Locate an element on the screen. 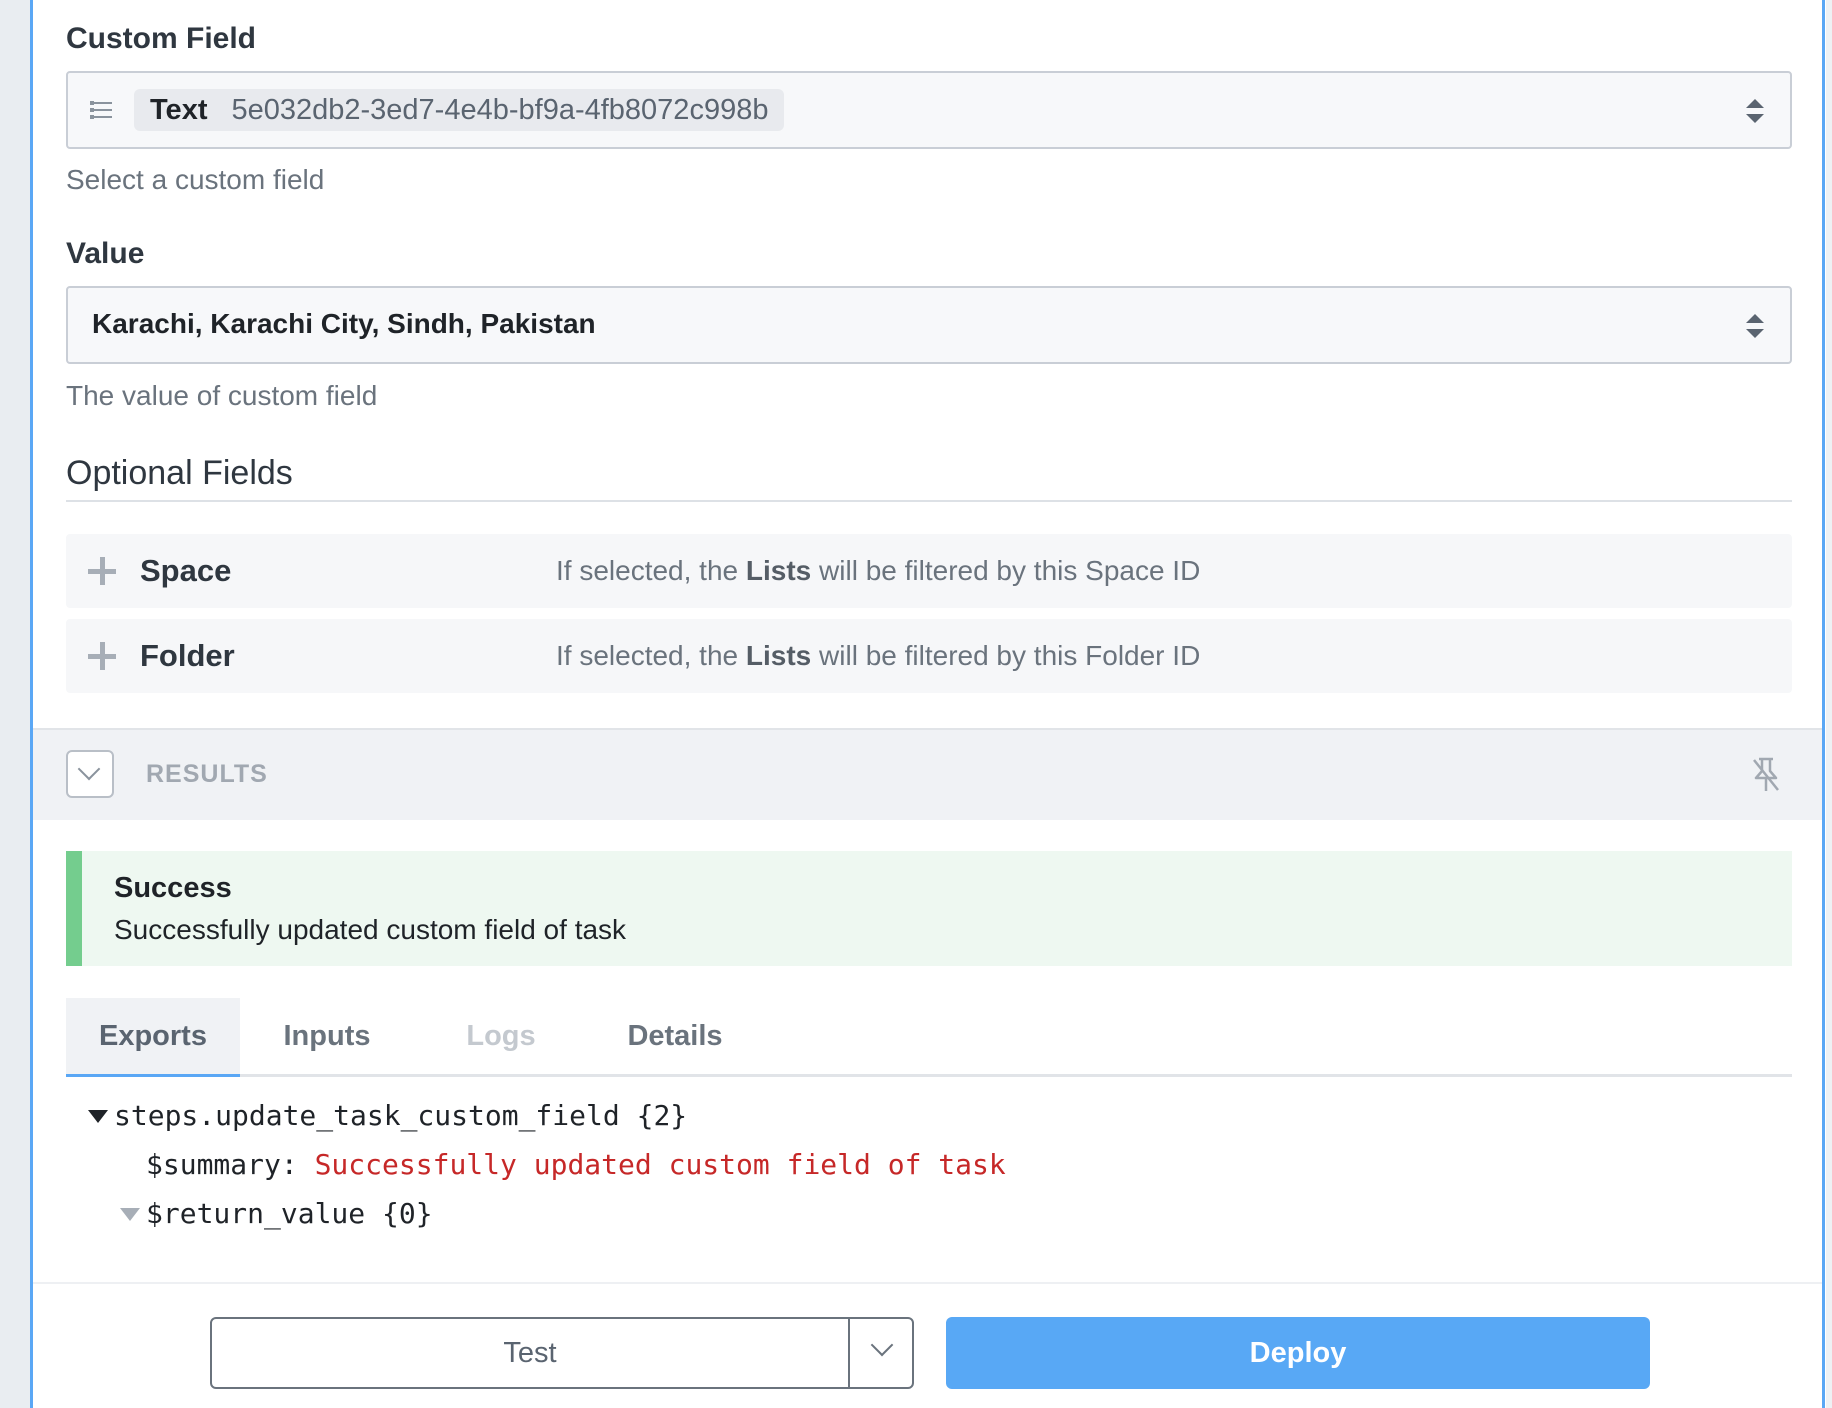 The image size is (1832, 1408). panel-left-border is located at coordinates (31, 704).